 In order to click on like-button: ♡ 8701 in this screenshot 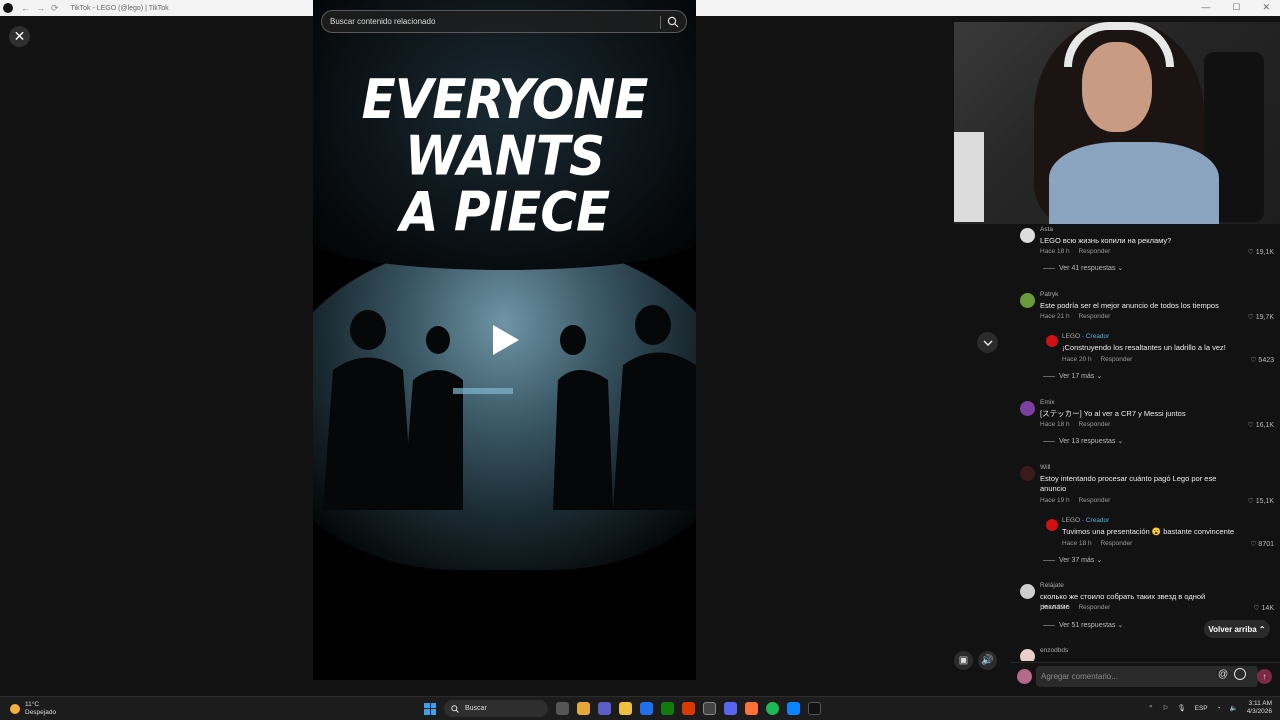, I will do `click(1262, 544)`.